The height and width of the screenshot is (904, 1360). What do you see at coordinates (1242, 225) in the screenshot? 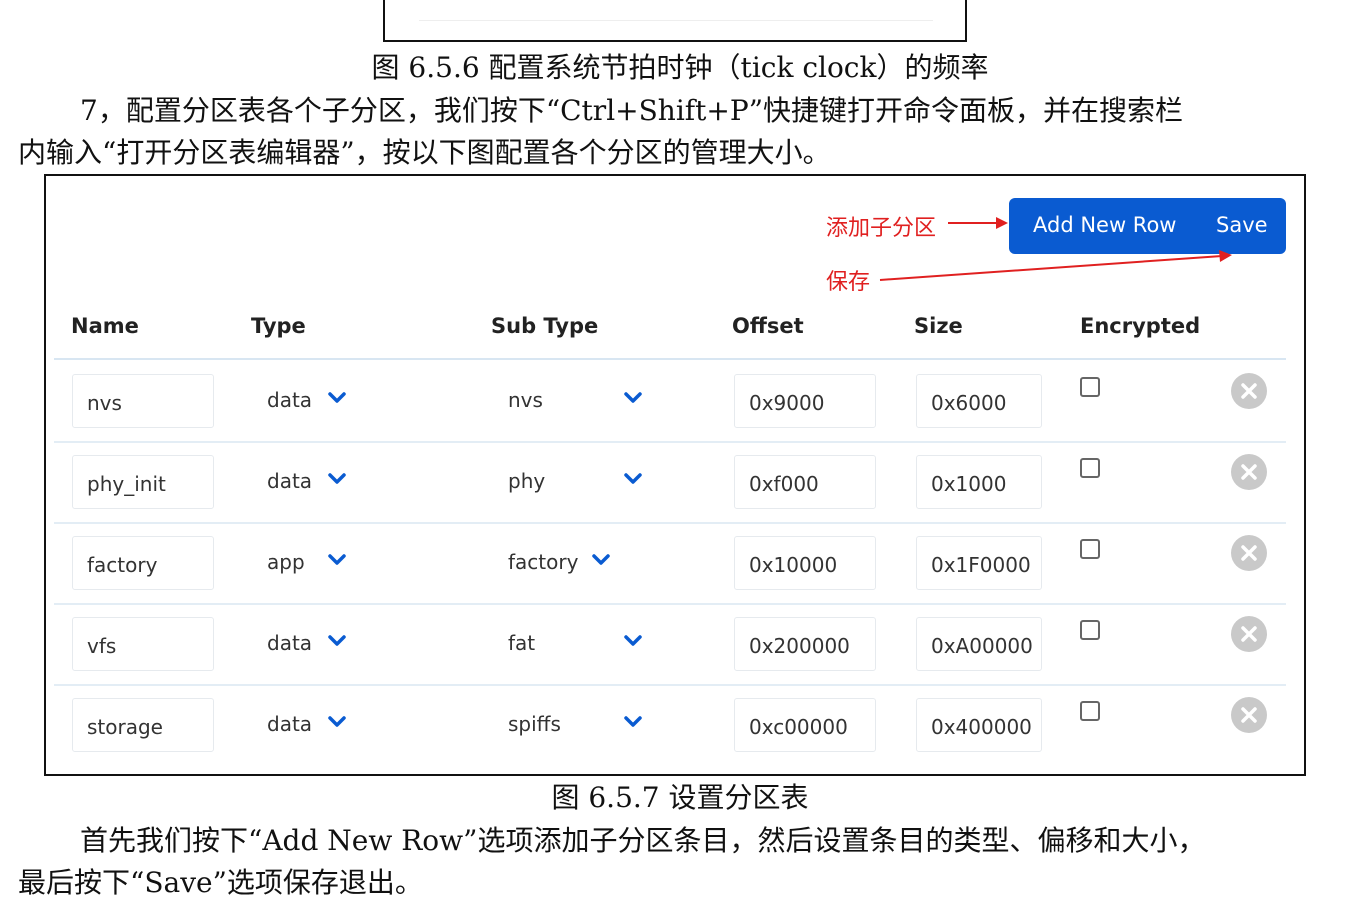
I see `save-button: Save` at bounding box center [1242, 225].